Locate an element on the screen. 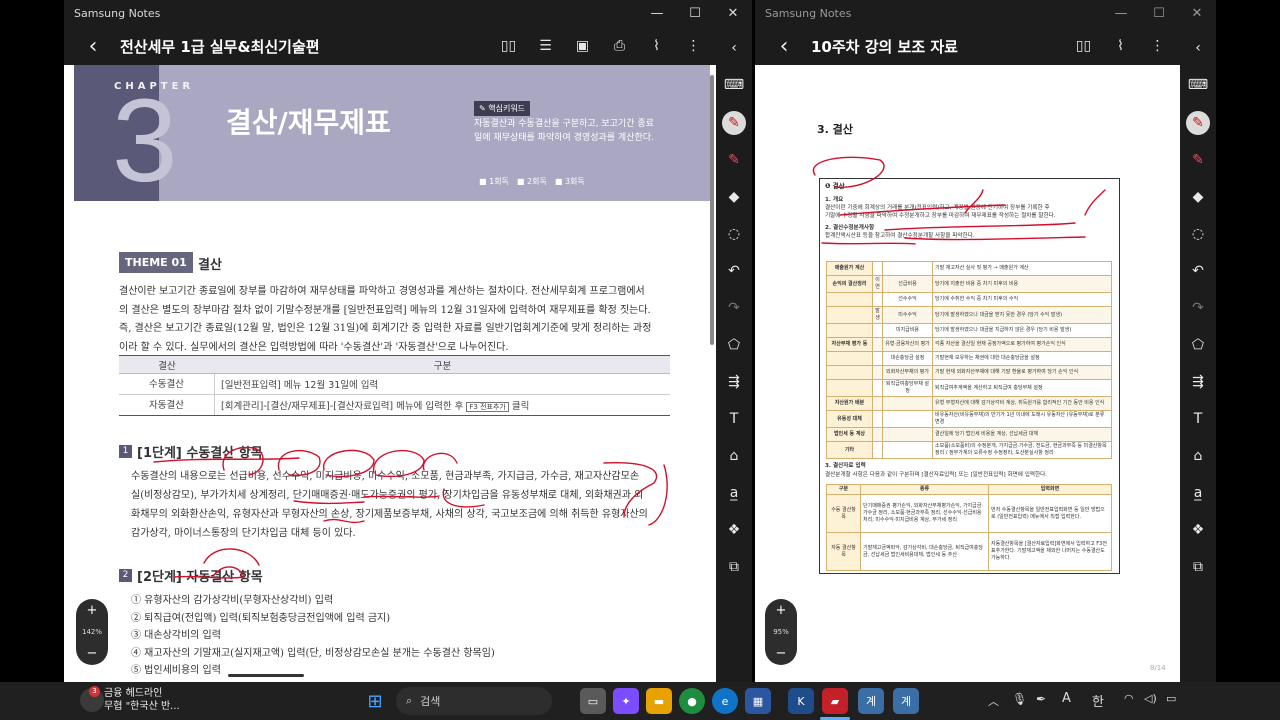  wifi-icon: ◠ is located at coordinates (1129, 698).